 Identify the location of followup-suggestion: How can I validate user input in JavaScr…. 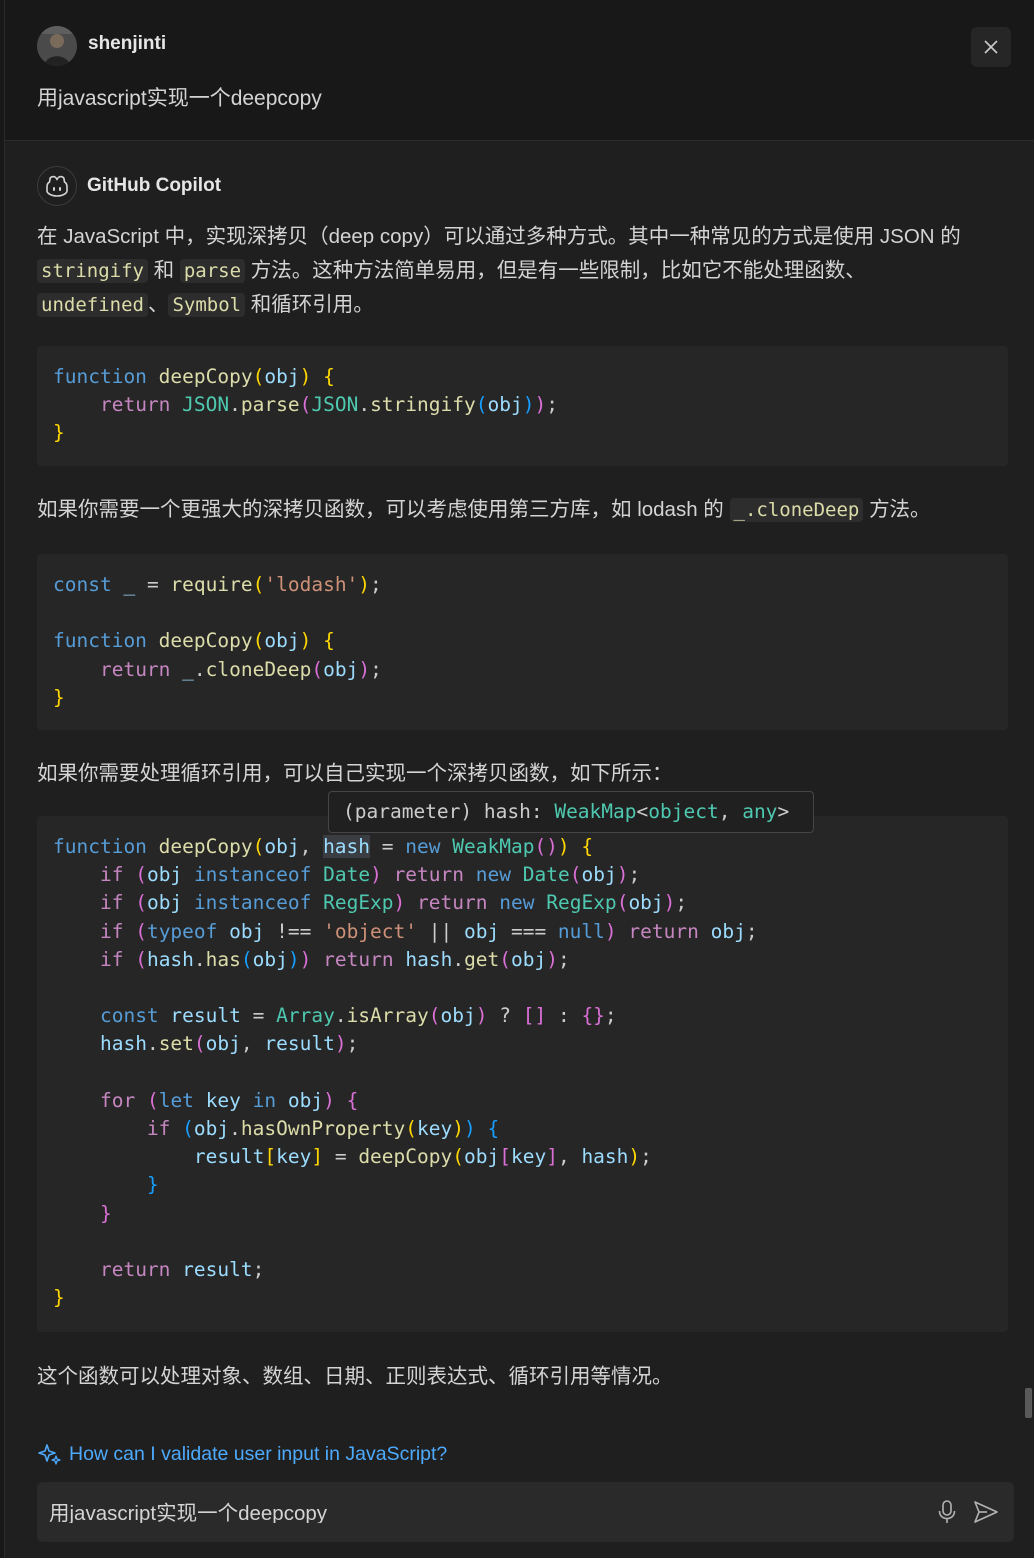
(242, 1454).